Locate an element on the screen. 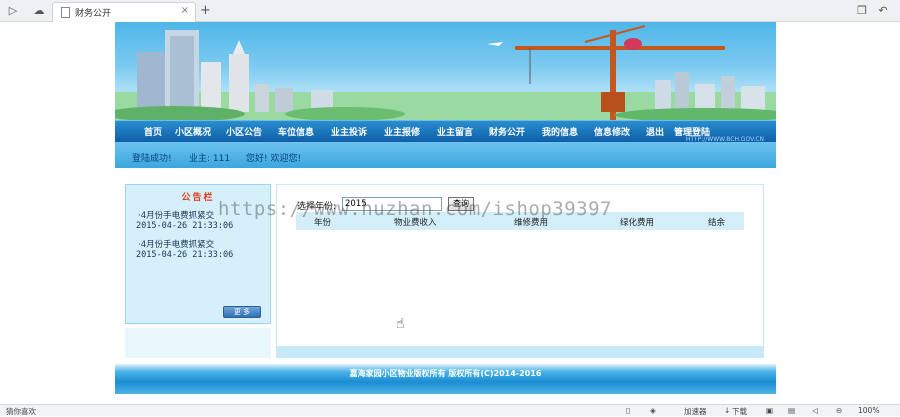  column-header-balance: 结余 is located at coordinates (717, 223).